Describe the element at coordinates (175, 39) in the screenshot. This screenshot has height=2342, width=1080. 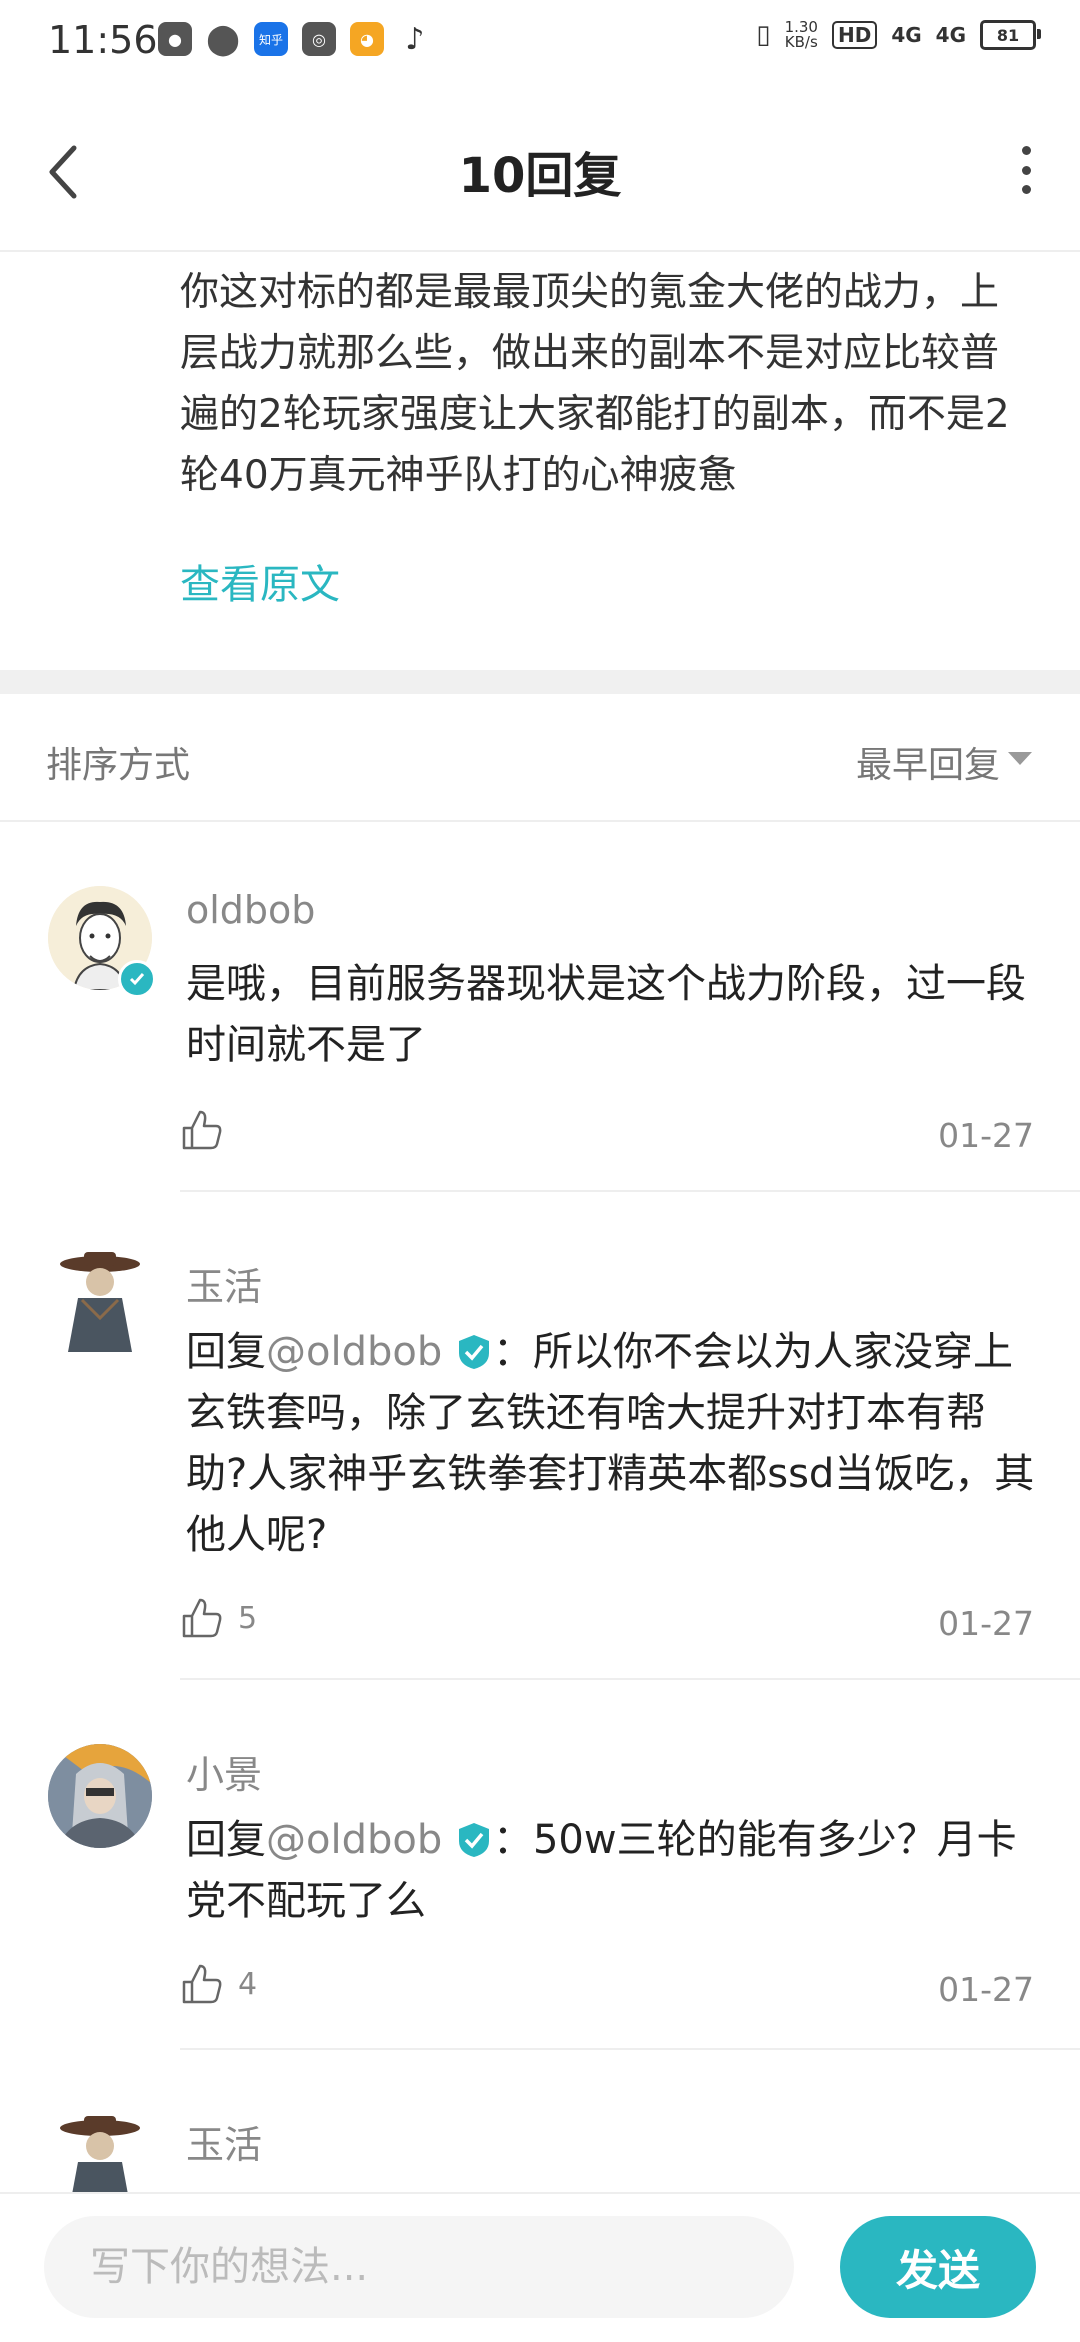
I see `app-icon: ●` at that location.